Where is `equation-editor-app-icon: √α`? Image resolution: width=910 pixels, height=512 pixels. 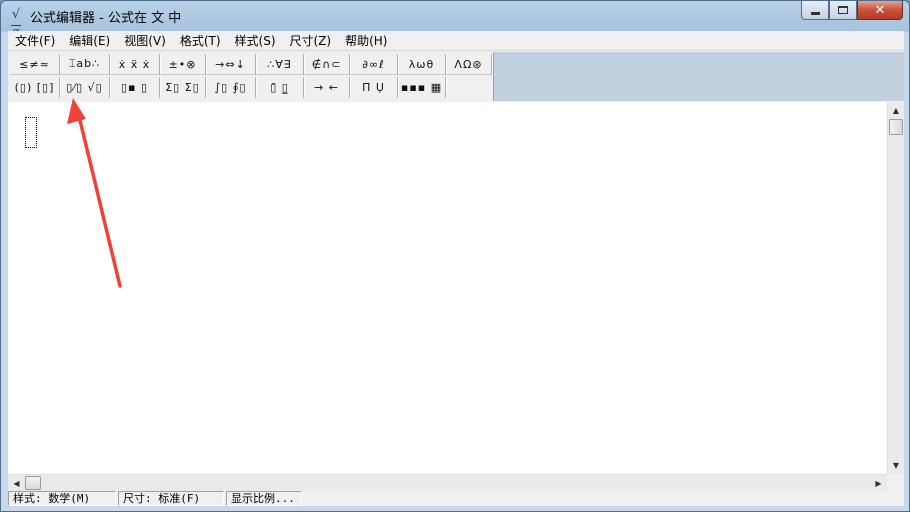
equation-editor-app-icon: √α is located at coordinates (16, 23).